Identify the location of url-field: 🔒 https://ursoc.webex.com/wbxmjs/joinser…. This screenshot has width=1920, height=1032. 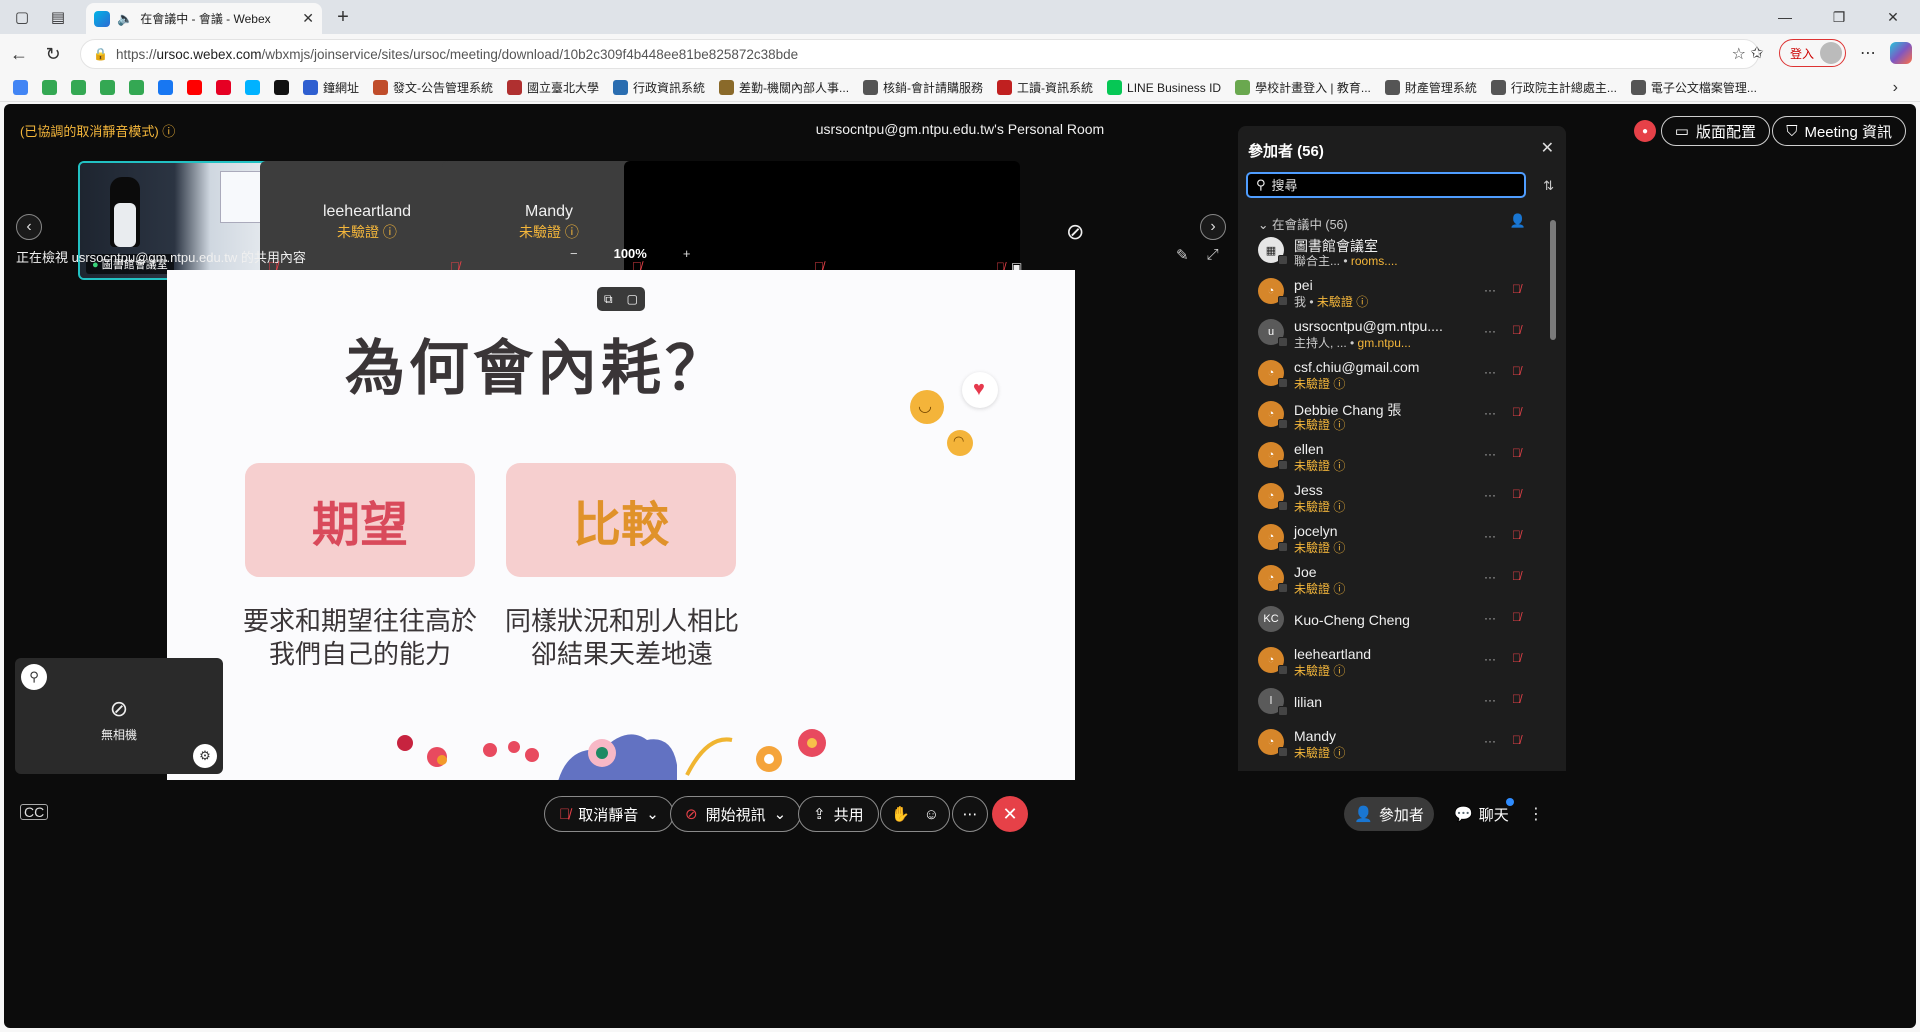
(919, 54).